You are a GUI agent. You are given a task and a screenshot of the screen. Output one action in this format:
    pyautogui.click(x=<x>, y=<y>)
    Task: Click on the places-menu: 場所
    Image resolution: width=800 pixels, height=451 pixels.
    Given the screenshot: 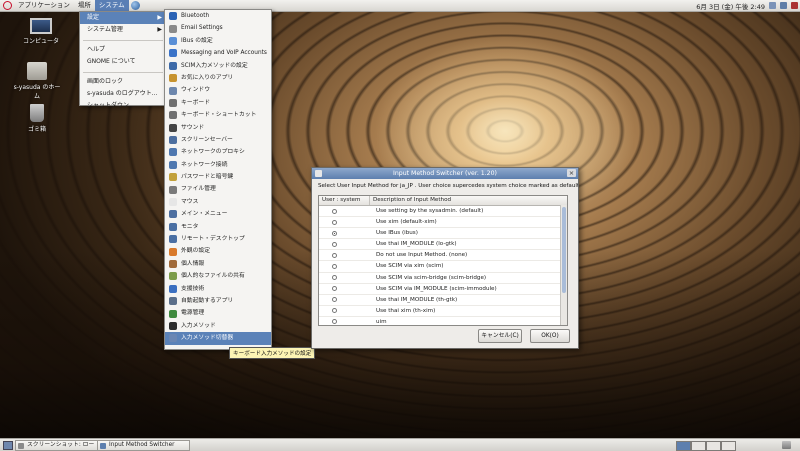 What is the action you would take?
    pyautogui.click(x=84, y=5)
    